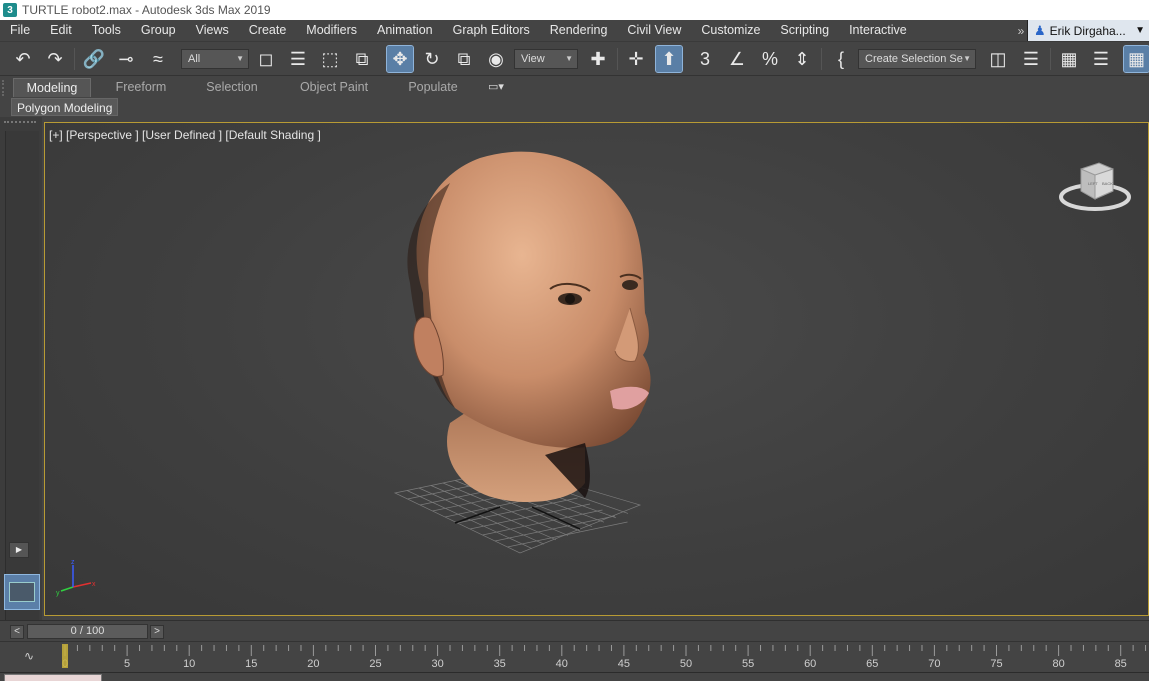 The image size is (1149, 681). I want to click on named-selection-sets-dropdown: Create Selection Se ▼, so click(917, 59).